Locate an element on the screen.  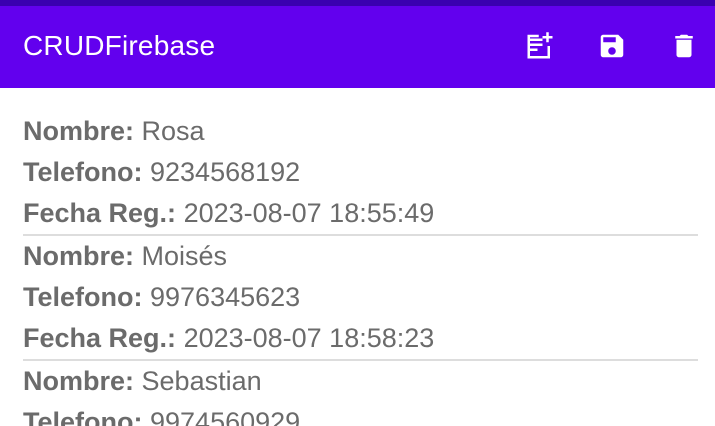
app-title: CRUDFirebase is located at coordinates (119, 45).